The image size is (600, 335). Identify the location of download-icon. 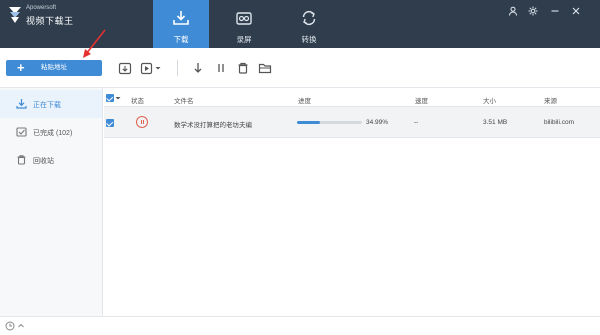
(21, 104).